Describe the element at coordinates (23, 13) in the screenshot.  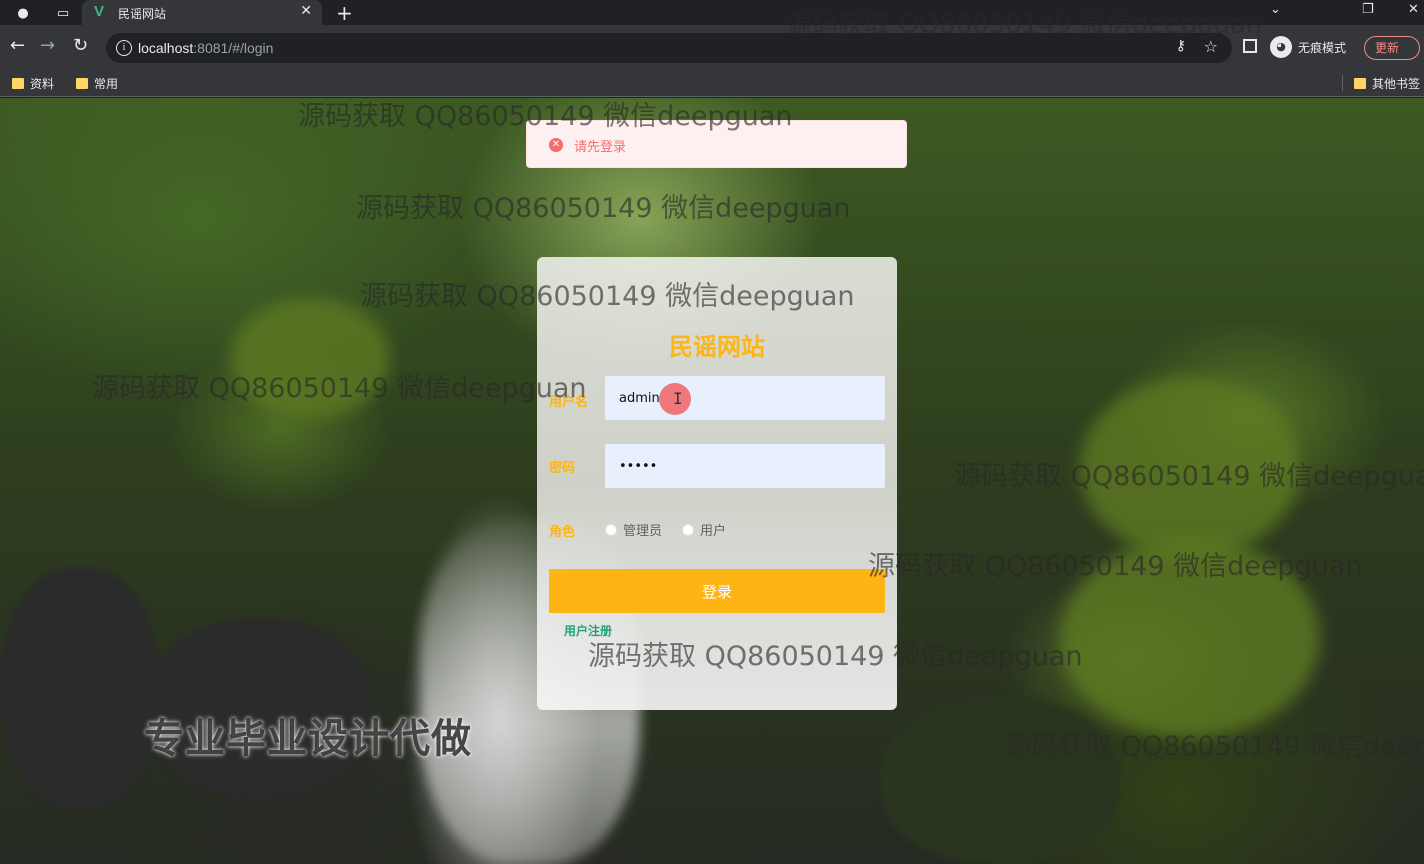
I see `globe-icon: ●` at that location.